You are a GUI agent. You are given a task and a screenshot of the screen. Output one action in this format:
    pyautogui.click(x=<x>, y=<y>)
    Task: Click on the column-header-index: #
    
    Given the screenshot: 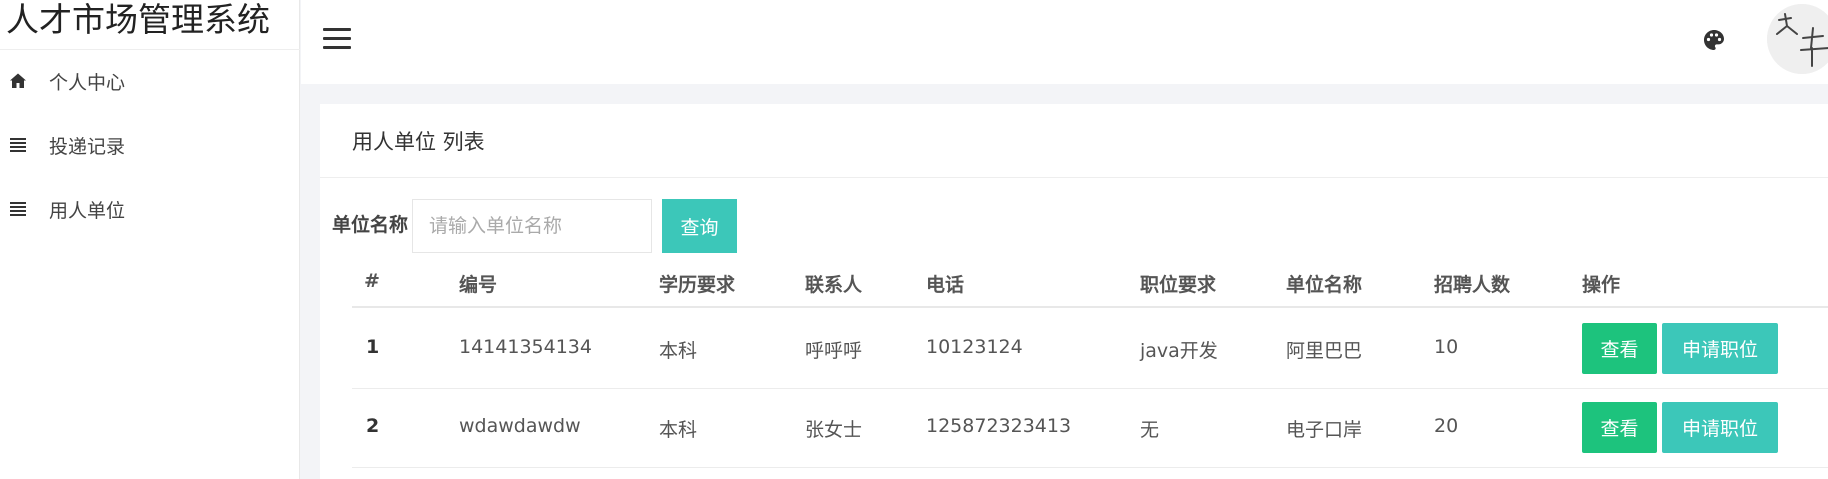 What is the action you would take?
    pyautogui.click(x=372, y=281)
    